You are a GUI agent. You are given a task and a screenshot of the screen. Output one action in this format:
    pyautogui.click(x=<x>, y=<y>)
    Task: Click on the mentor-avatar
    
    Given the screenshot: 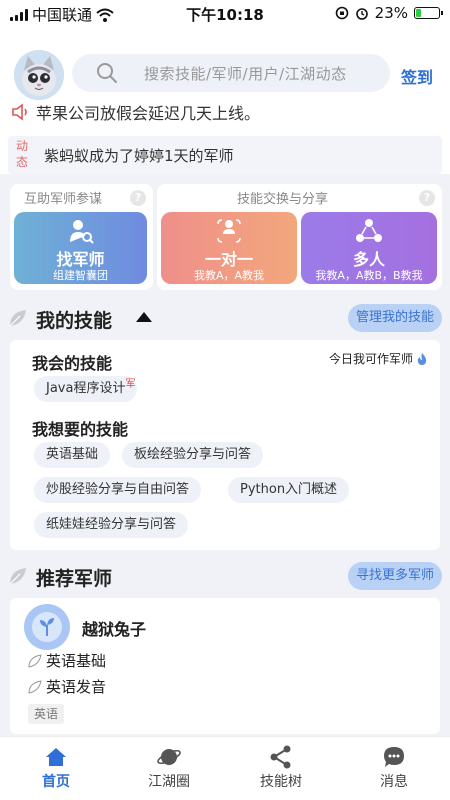 What is the action you would take?
    pyautogui.click(x=47, y=627)
    